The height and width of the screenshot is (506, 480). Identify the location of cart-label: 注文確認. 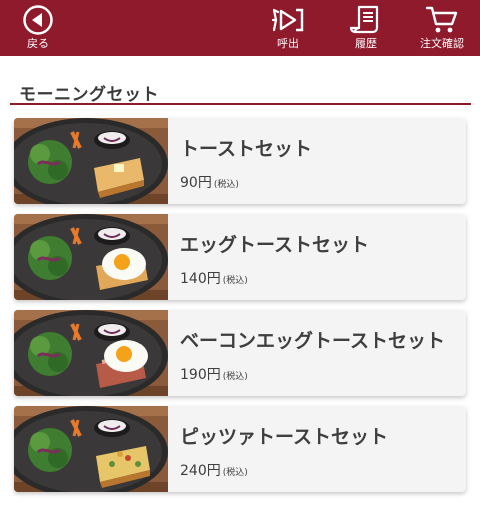
(442, 43).